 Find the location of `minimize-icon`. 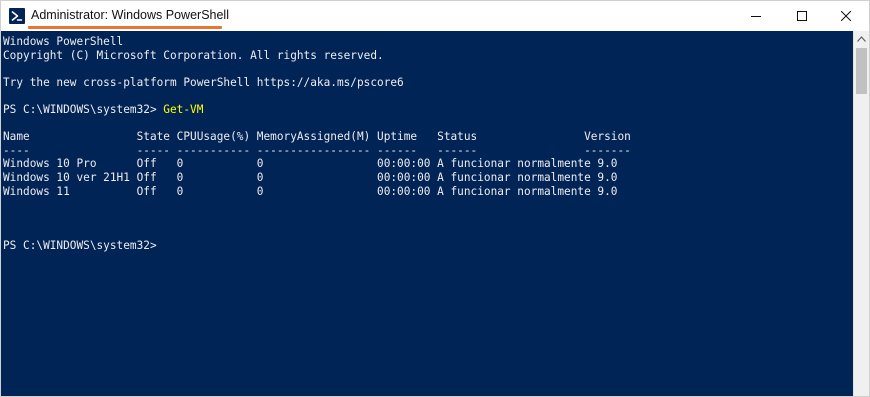

minimize-icon is located at coordinates (756, 16).